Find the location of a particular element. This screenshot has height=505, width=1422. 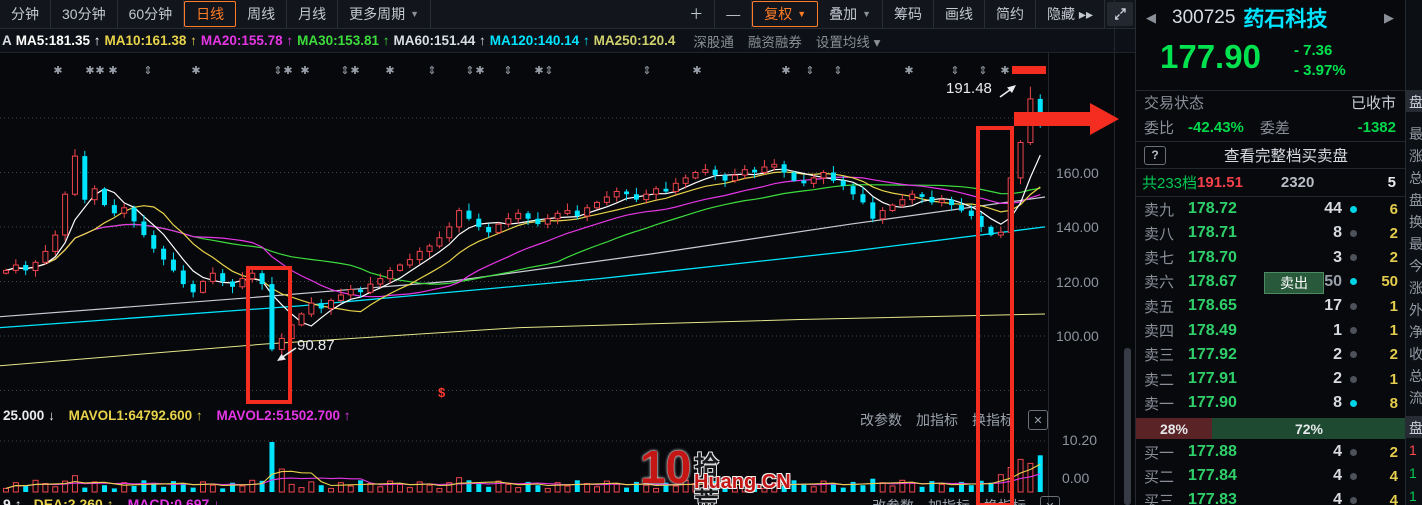

clipped-label: 1 is located at coordinates (1413, 496).